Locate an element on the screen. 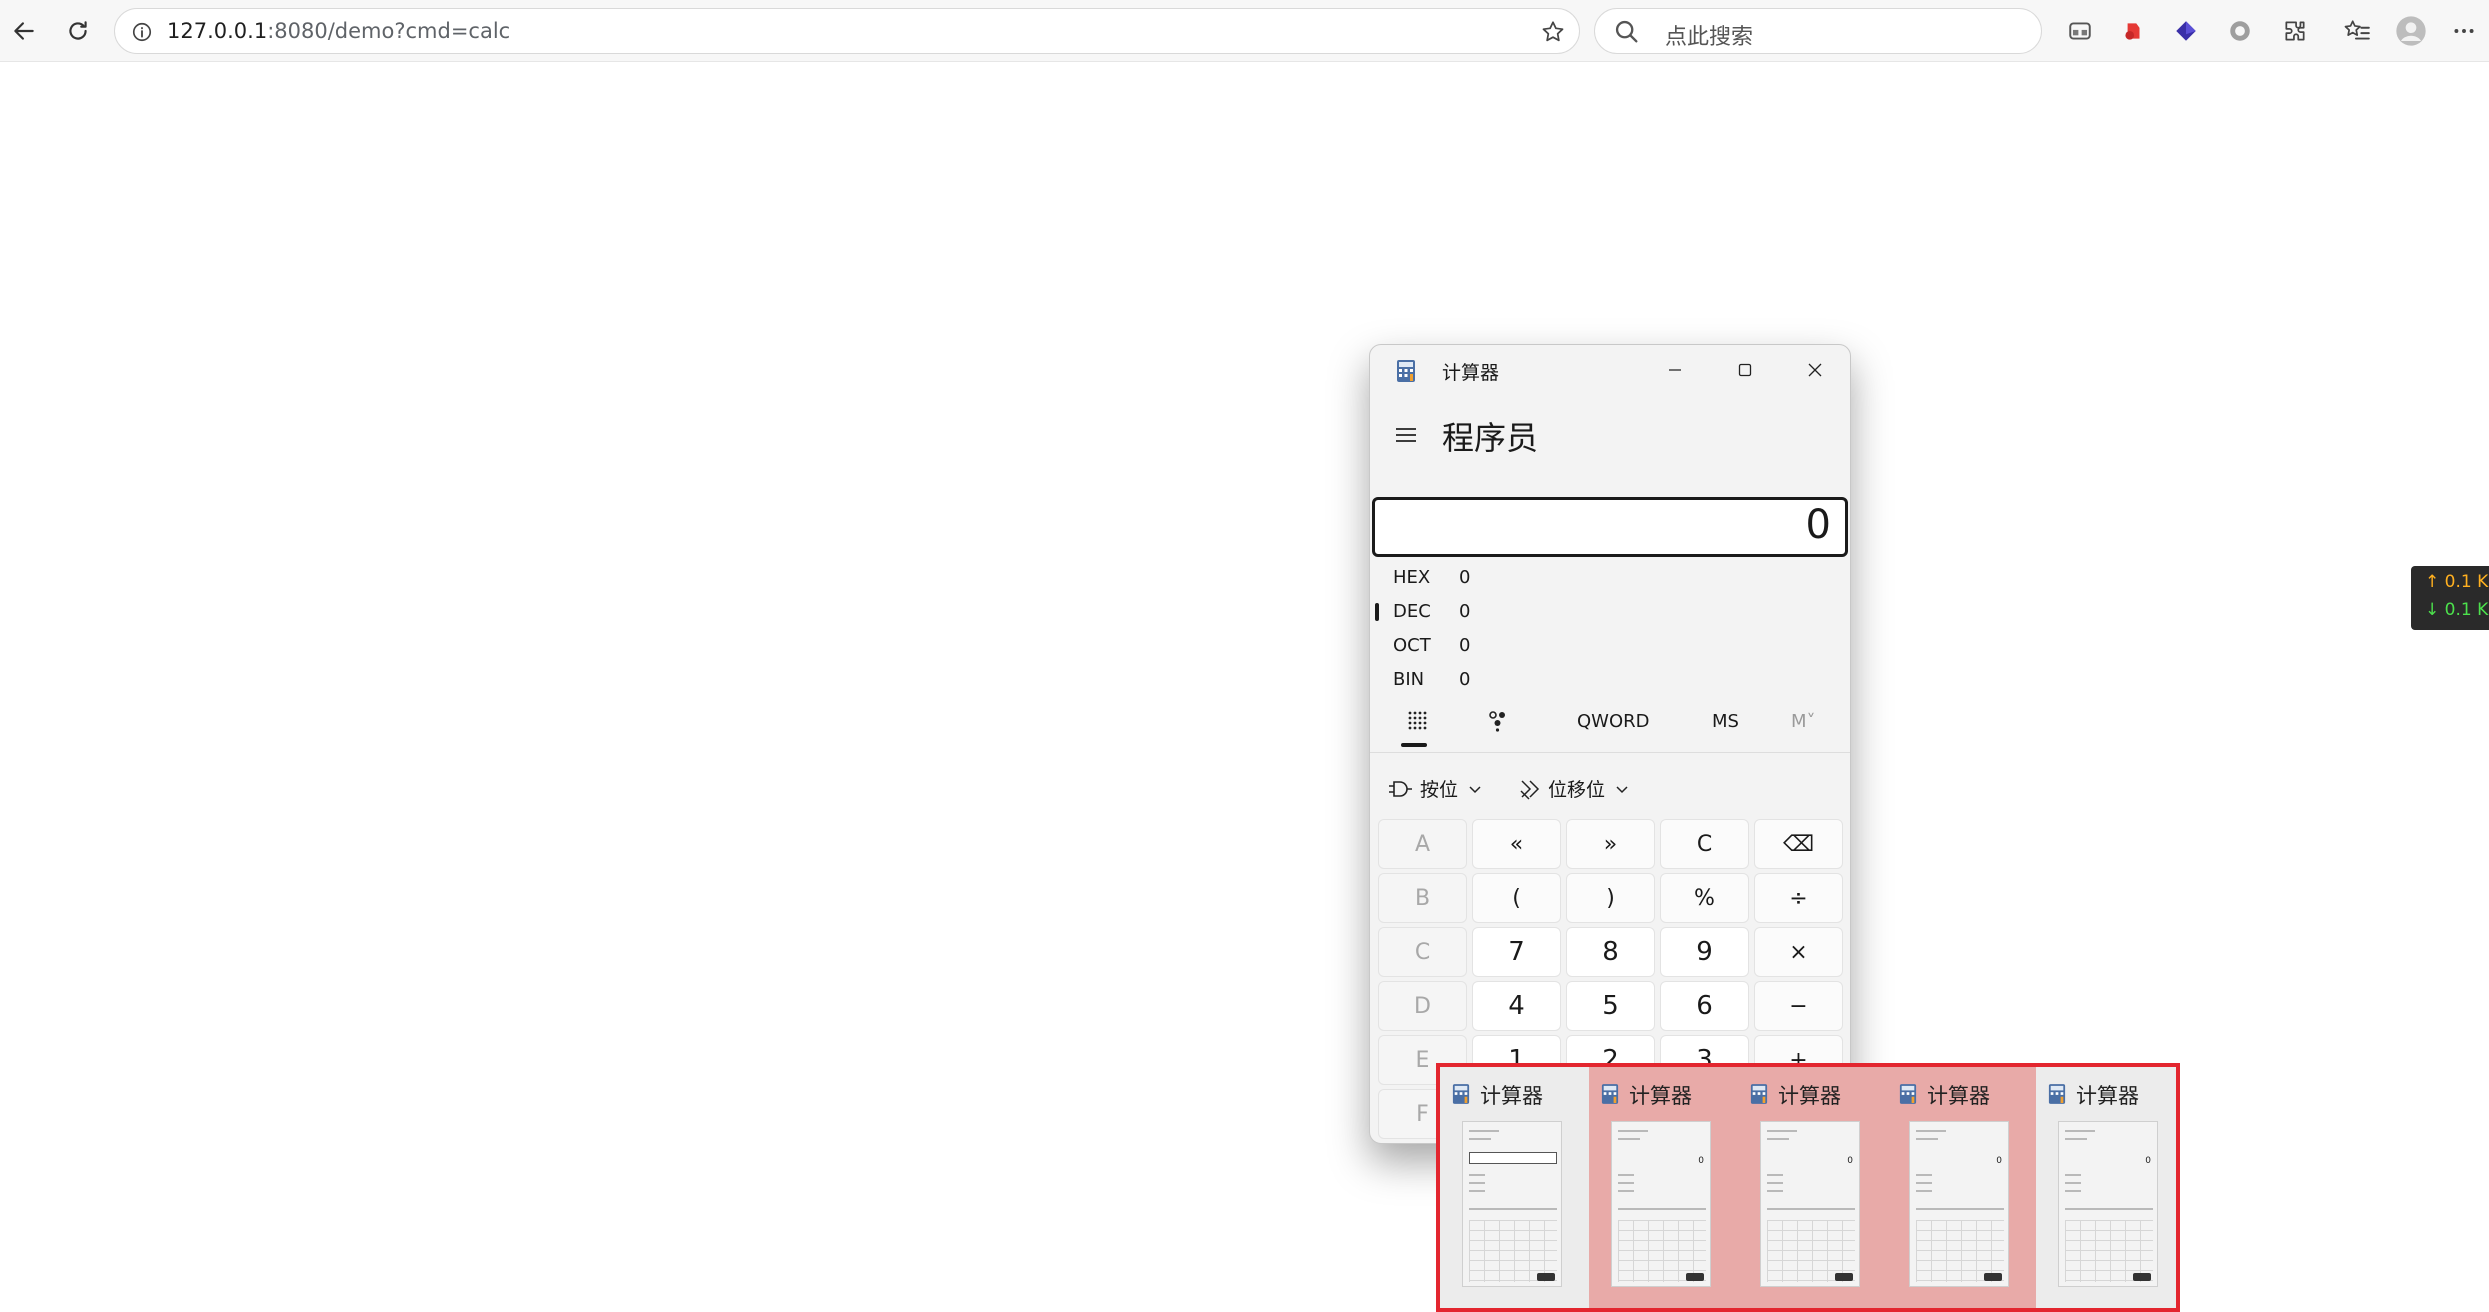 The image size is (2489, 1312). site-info-icon is located at coordinates (142, 32).